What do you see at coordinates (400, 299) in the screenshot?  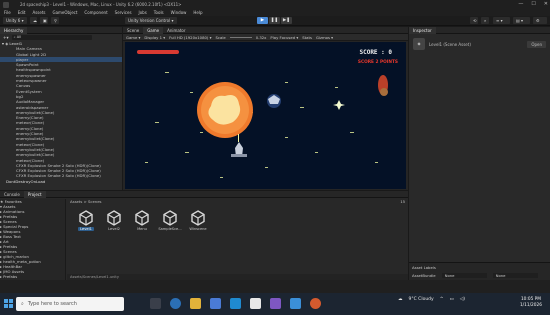 I see `weather-icon: ☁` at bounding box center [400, 299].